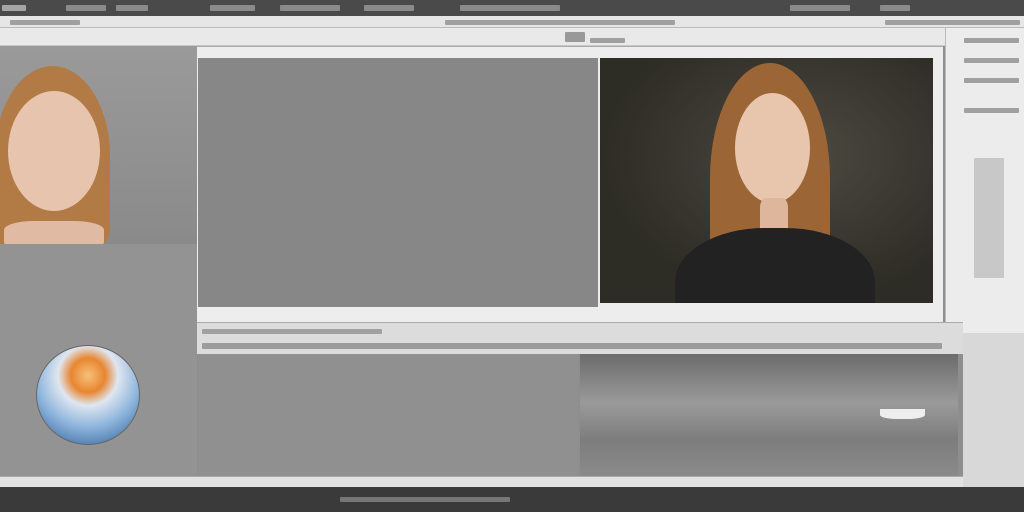  I want to click on options-bar, so click(472, 37).